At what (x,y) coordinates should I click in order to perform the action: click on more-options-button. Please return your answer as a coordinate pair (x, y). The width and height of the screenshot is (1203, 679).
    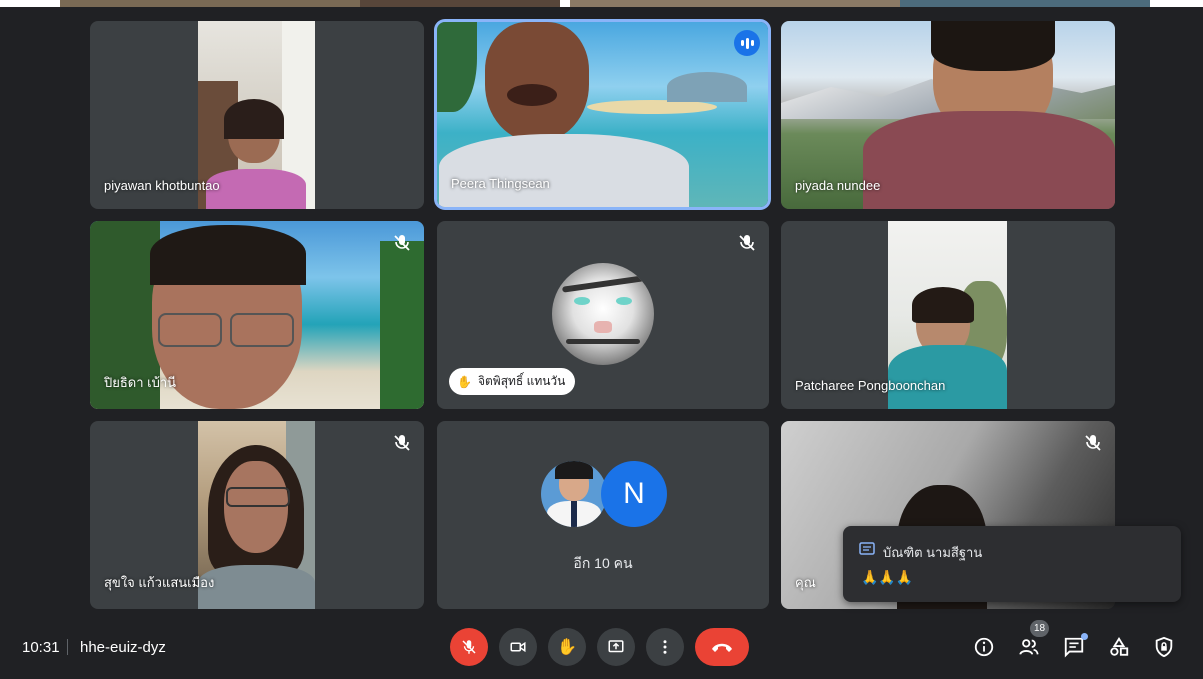
    Looking at the image, I should click on (665, 647).